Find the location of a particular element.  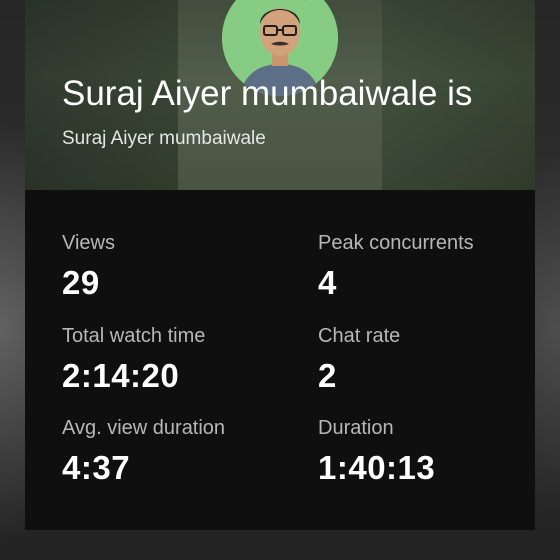

channel-name: Suraj Aiyer mumbaiwale is located at coordinates (164, 138).